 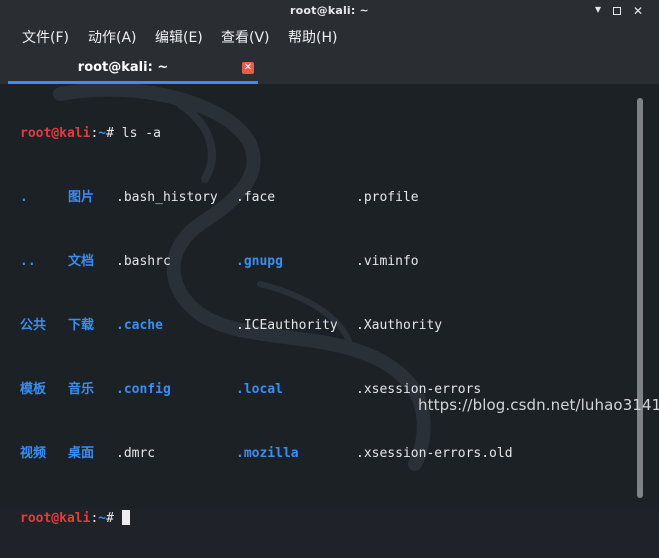 What do you see at coordinates (638, 11) in the screenshot?
I see `close-icon: ✕` at bounding box center [638, 11].